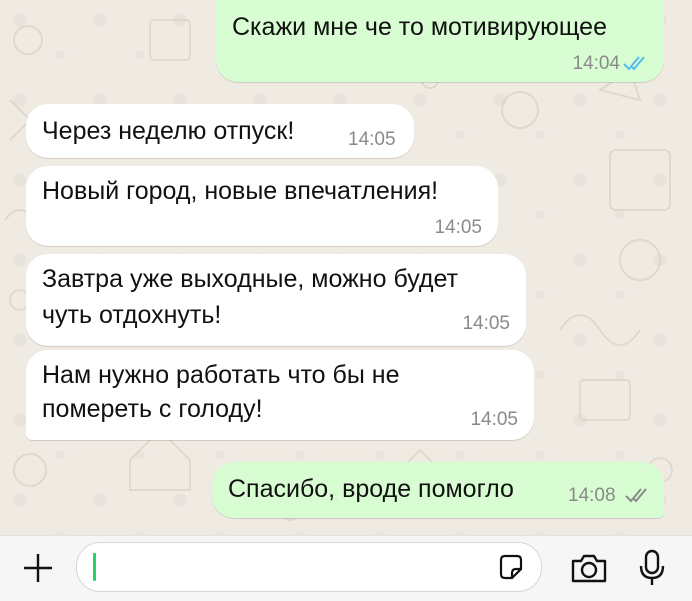  What do you see at coordinates (419, 27) in the screenshot?
I see `message-text: Скажи мне че то мотивирующее` at bounding box center [419, 27].